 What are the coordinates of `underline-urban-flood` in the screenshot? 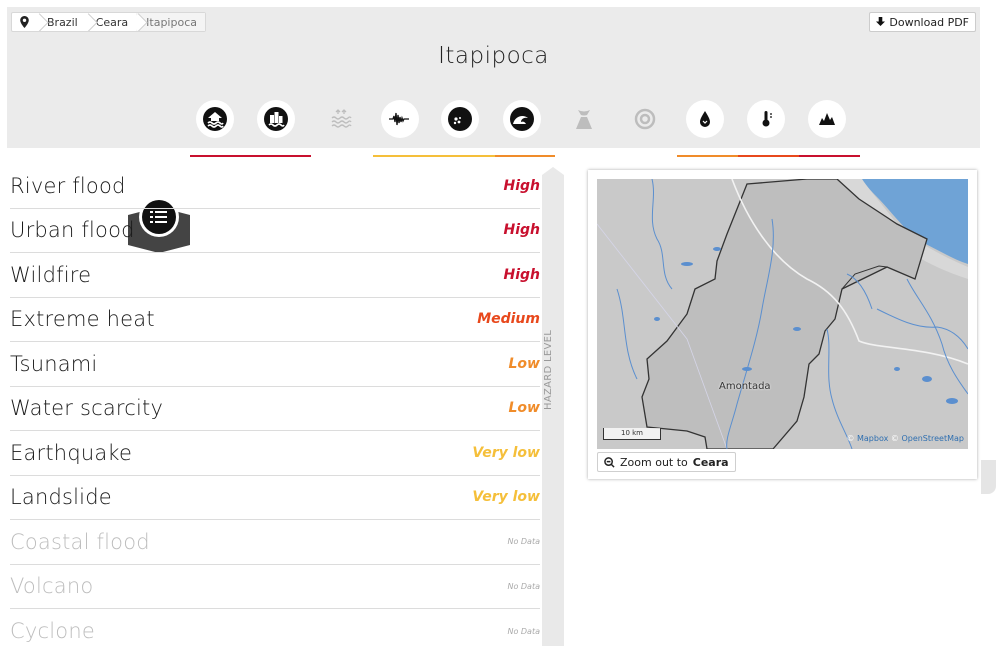 It's located at (281, 156).